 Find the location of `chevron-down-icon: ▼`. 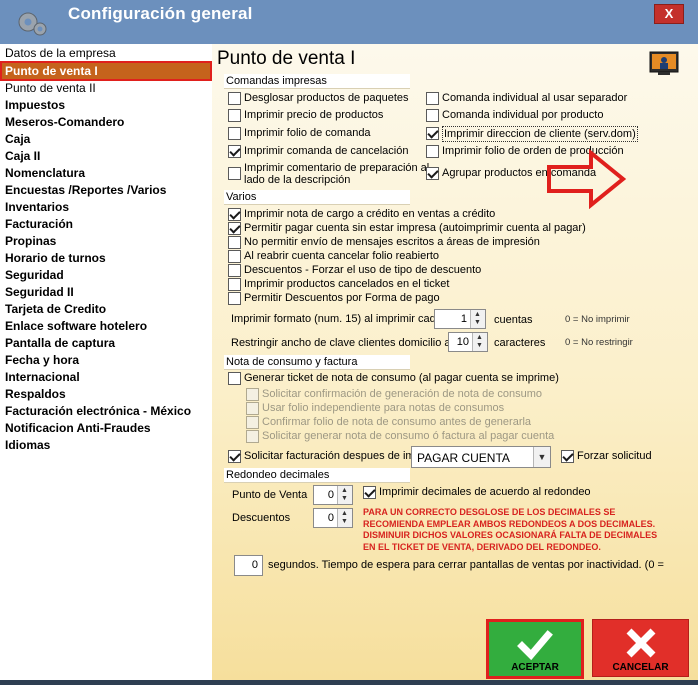

chevron-down-icon: ▼ is located at coordinates (541, 457).